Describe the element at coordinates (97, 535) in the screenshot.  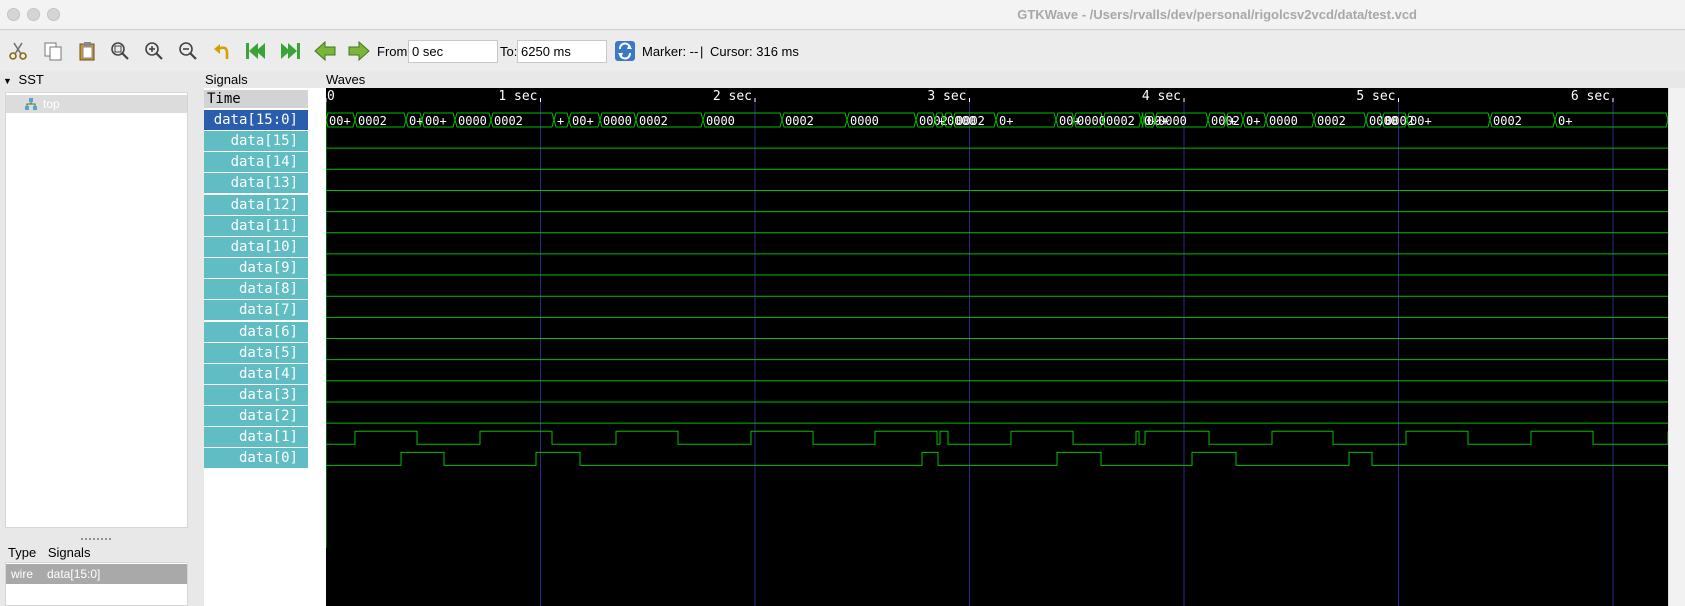
I see `pane-splitter-handle` at that location.